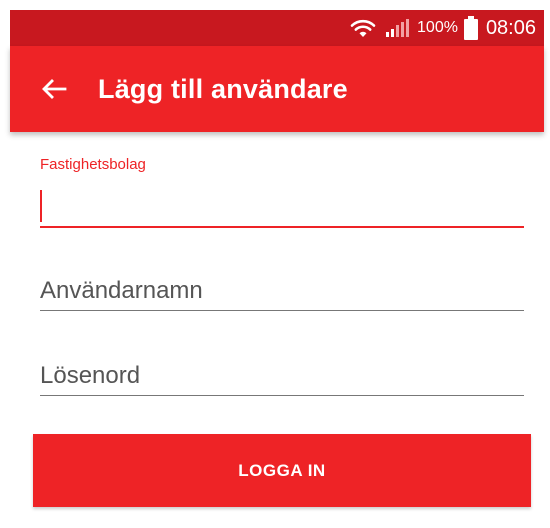  Describe the element at coordinates (93, 164) in the screenshot. I see `company-field-label: Fastighetsbolag` at that location.